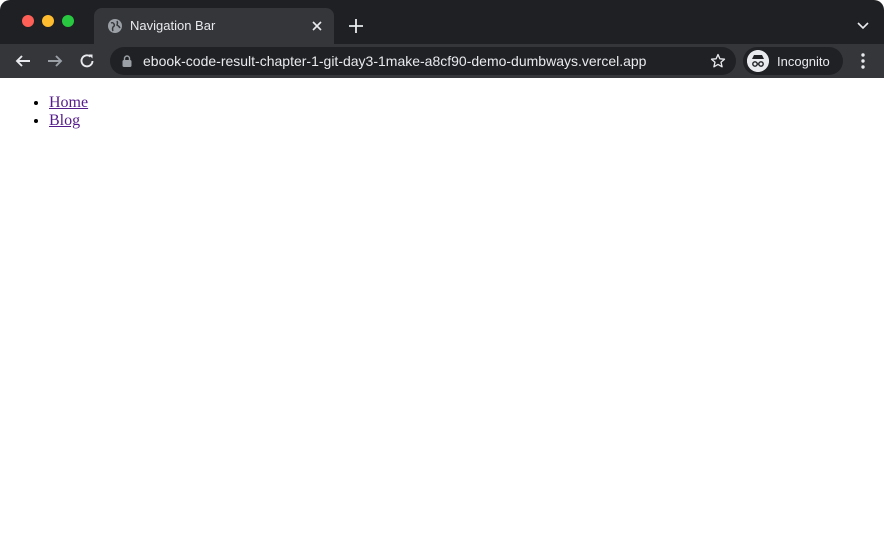 This screenshot has width=884, height=542. What do you see at coordinates (317, 26) in the screenshot?
I see `close-tab-icon` at bounding box center [317, 26].